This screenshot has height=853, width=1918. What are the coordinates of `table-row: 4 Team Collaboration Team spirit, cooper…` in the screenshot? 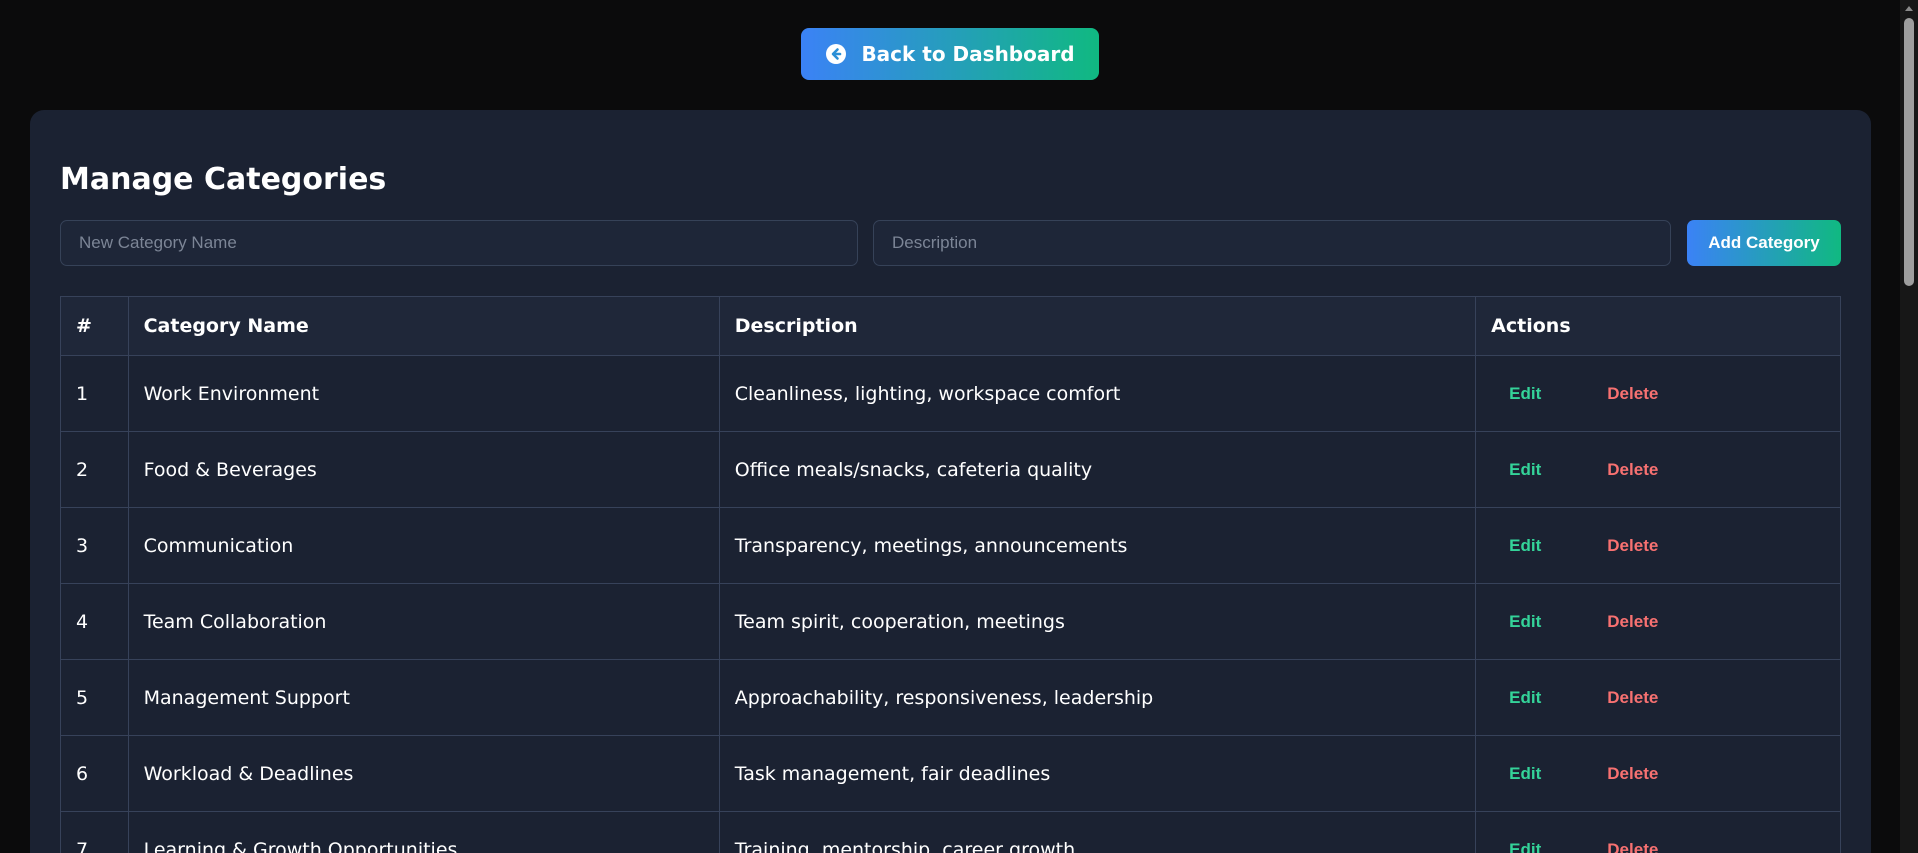 It's located at (950, 621).